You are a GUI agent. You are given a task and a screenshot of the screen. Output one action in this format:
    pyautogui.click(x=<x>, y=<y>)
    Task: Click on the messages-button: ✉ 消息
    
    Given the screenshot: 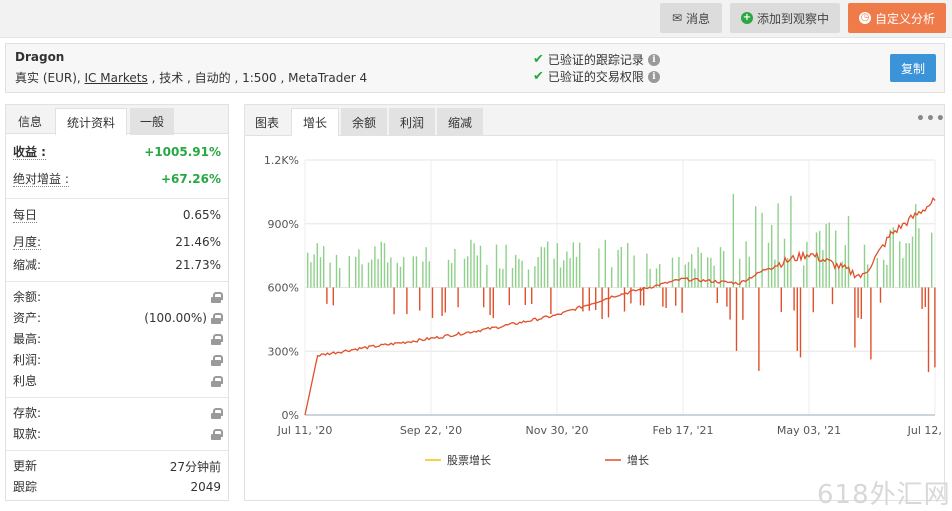 What is the action you would take?
    pyautogui.click(x=691, y=18)
    